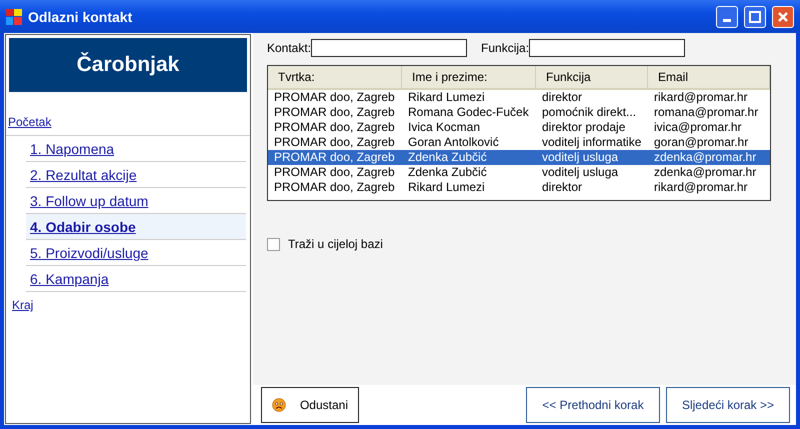 The height and width of the screenshot is (429, 800). What do you see at coordinates (136, 149) in the screenshot?
I see `step-link: 1. Napomena` at bounding box center [136, 149].